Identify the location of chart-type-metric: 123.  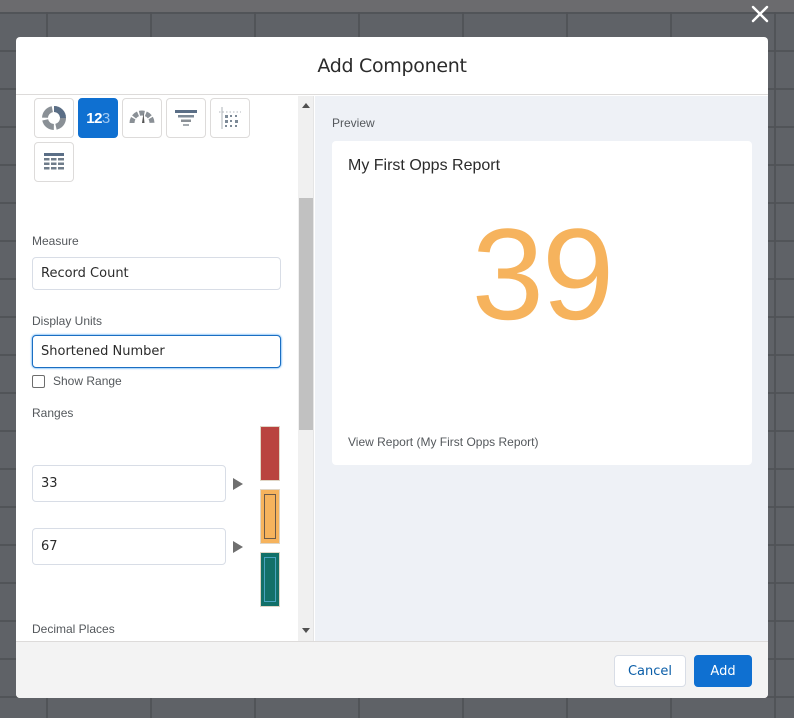
(98, 118).